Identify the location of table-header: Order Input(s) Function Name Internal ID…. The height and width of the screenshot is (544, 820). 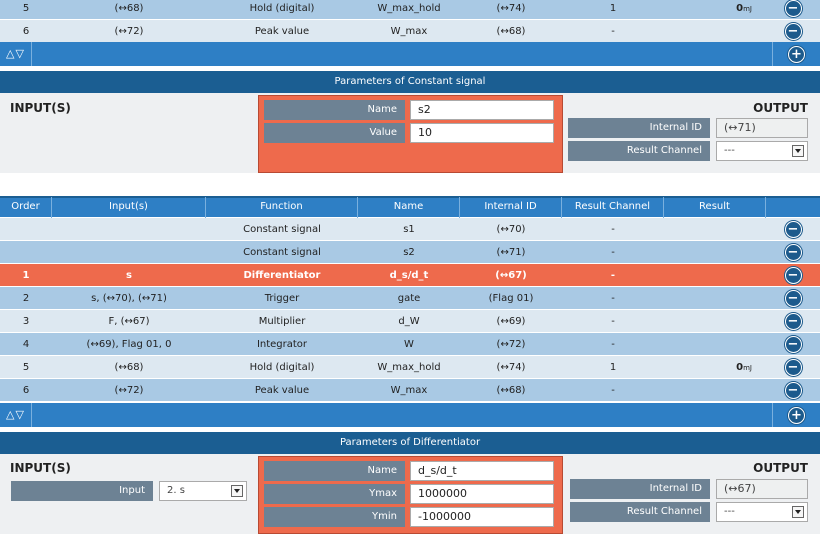
(410, 207).